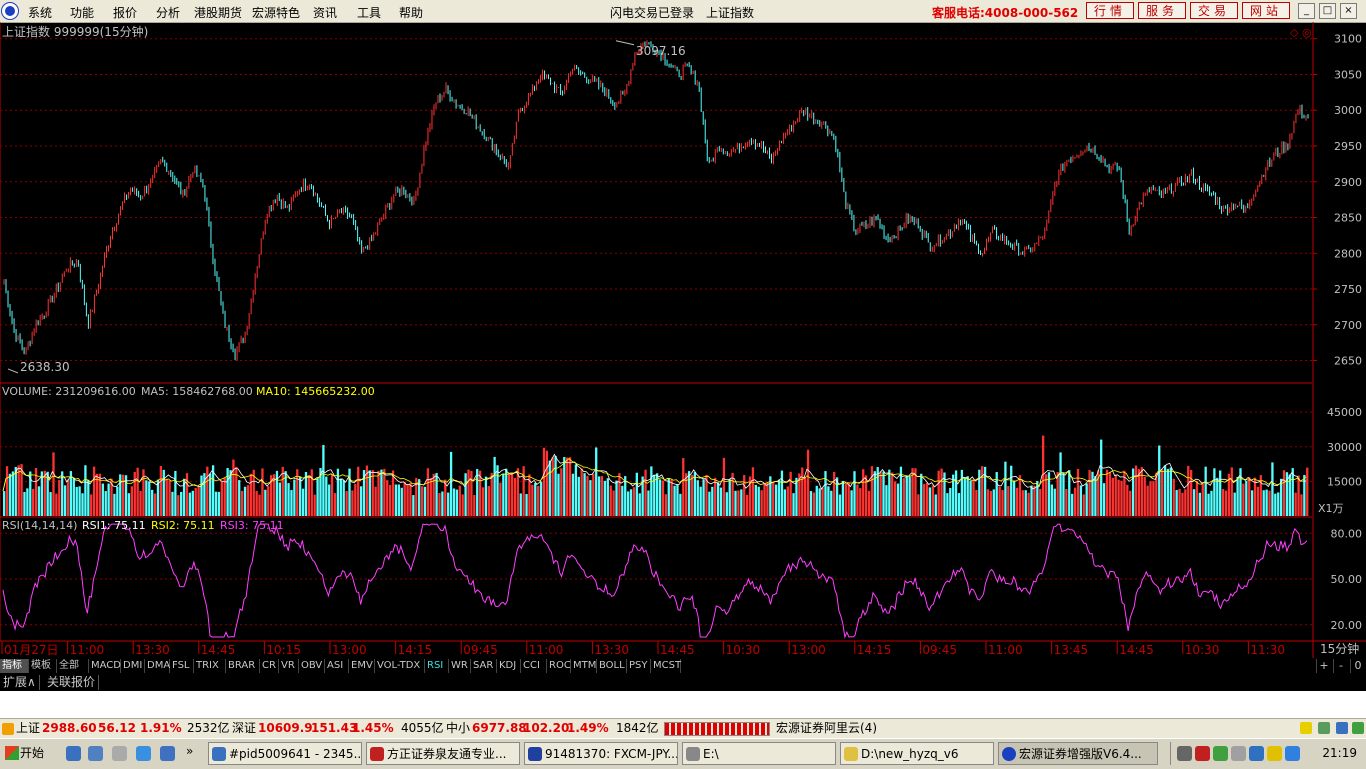 Image resolution: width=1366 pixels, height=769 pixels. What do you see at coordinates (28, 728) in the screenshot?
I see `sh-label: 上证` at bounding box center [28, 728].